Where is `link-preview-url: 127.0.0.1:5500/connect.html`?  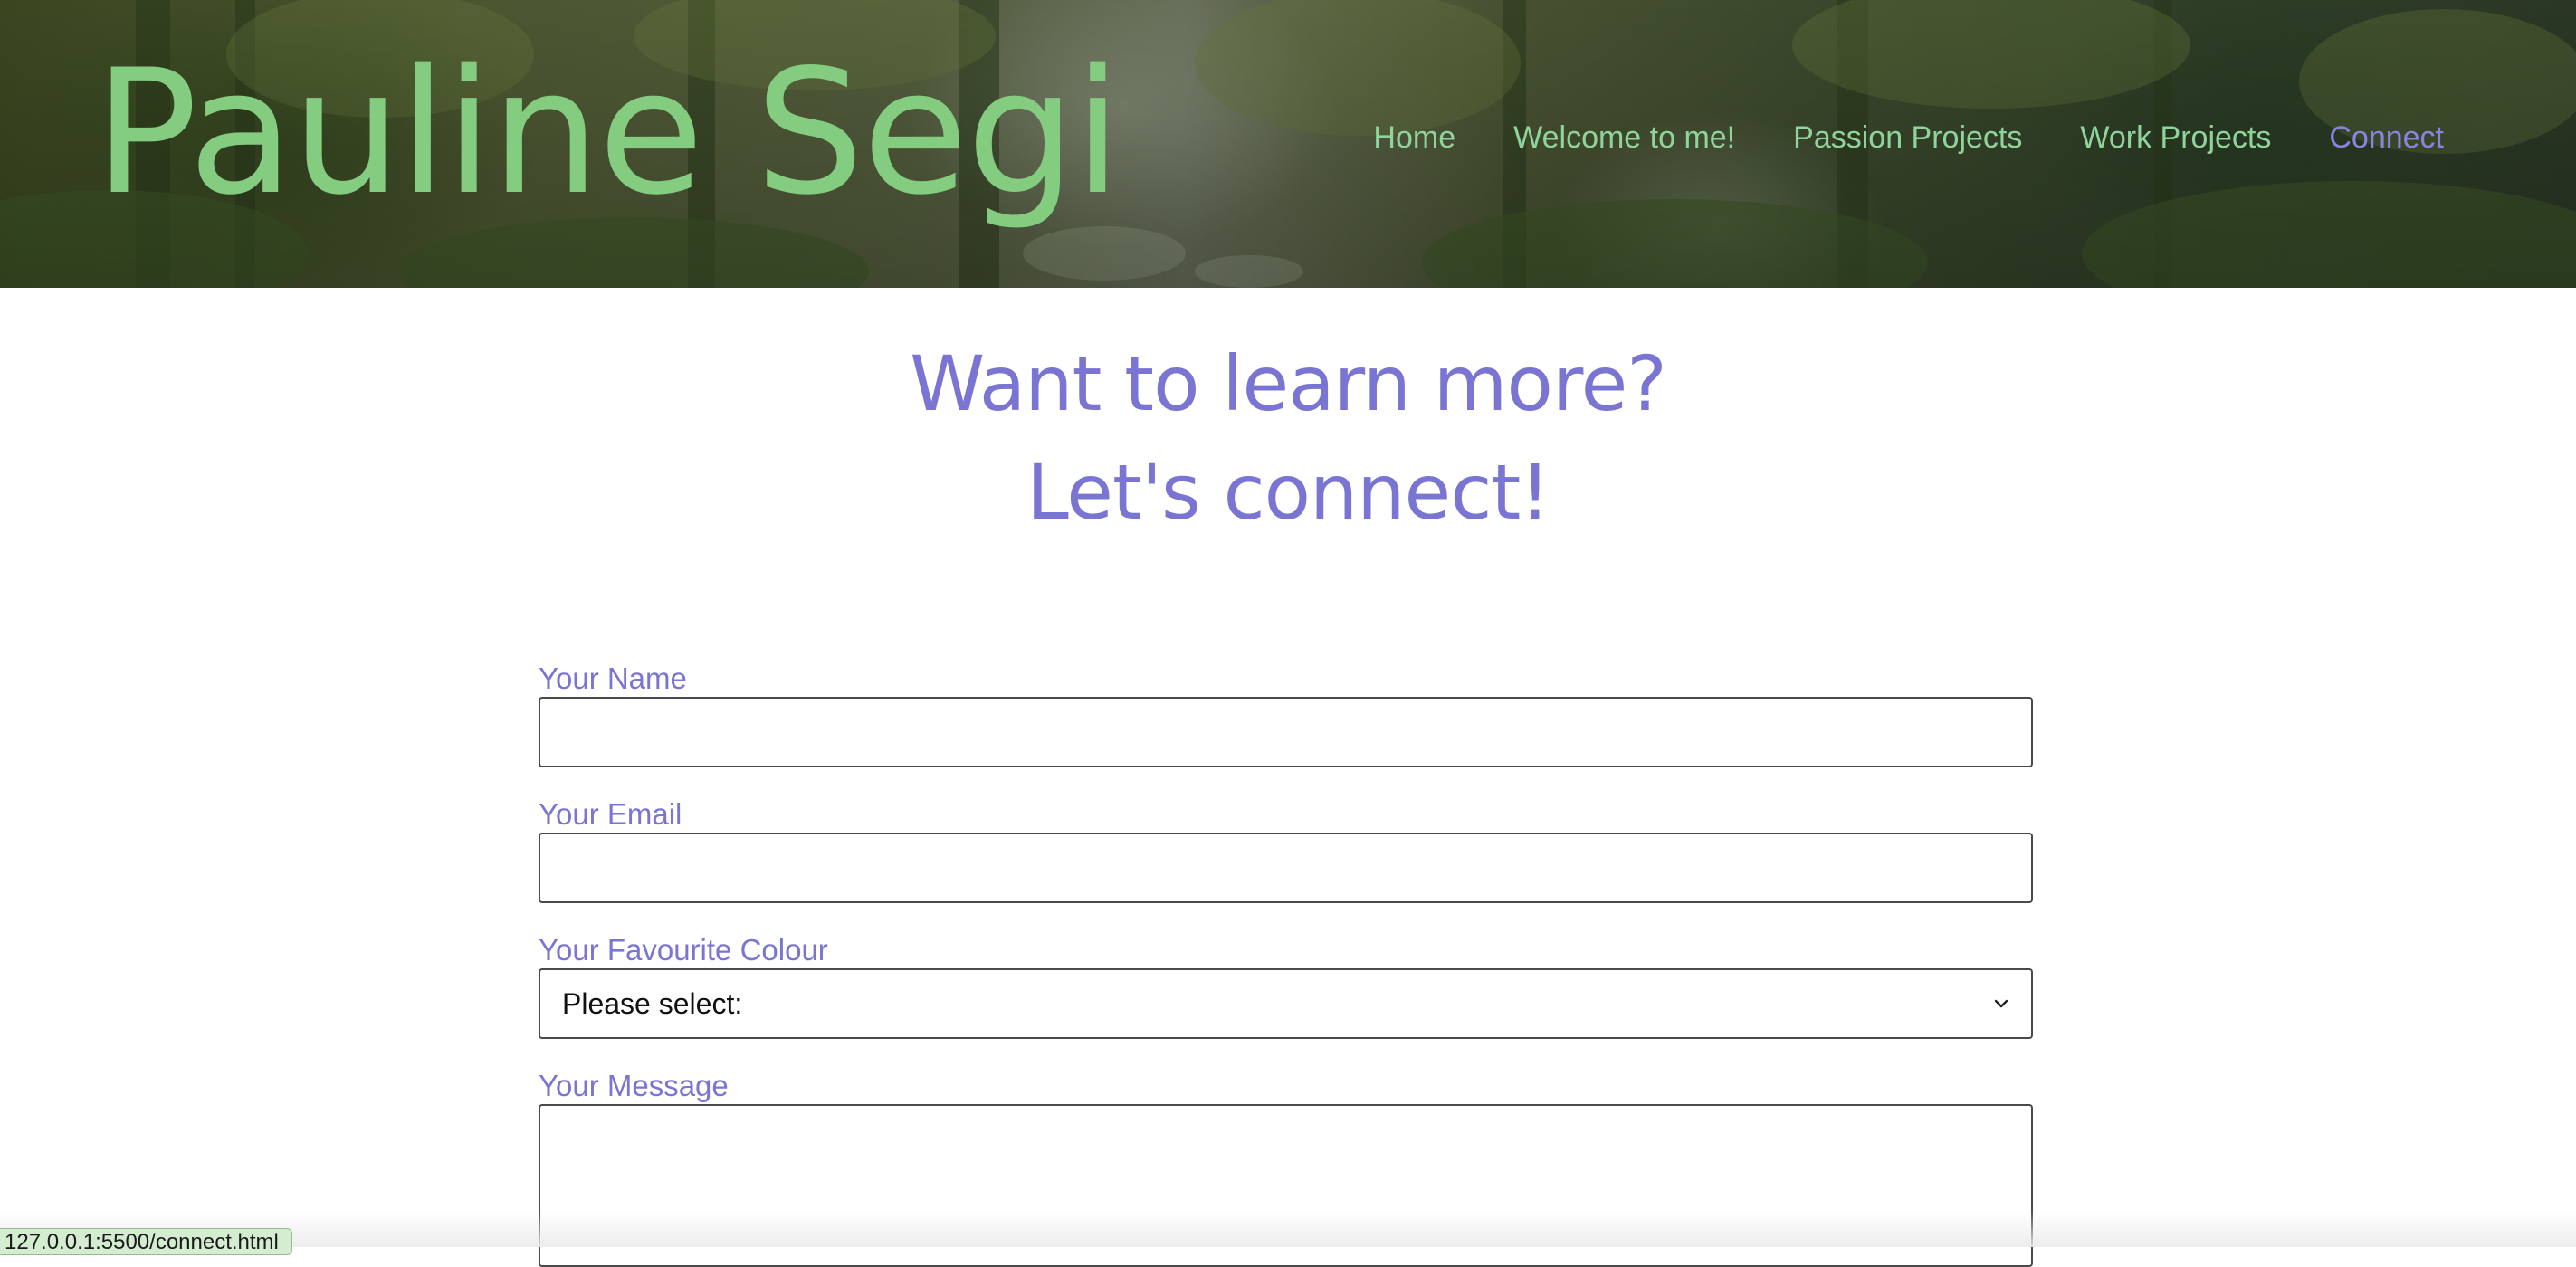
link-preview-url: 127.0.0.1:5500/connect.html is located at coordinates (146, 1242).